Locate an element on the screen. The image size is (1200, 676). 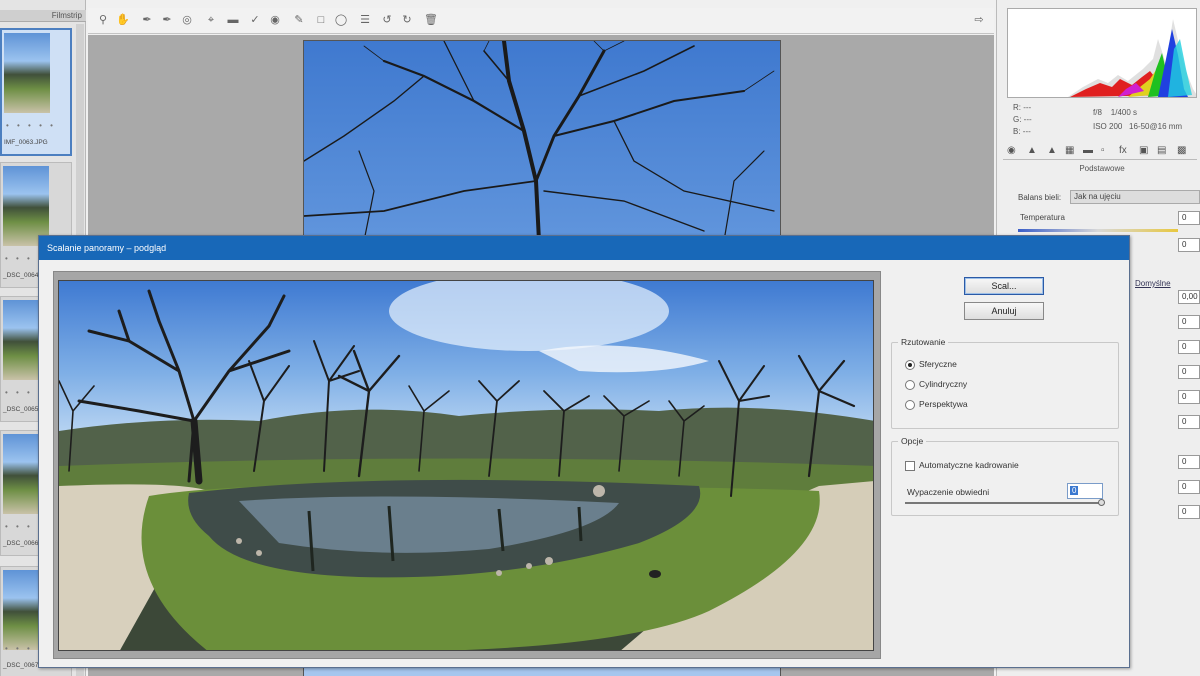
filmstrip-thumbnail-selected: • • • • • IMF_0063.JPG is located at coordinates (36, 92).